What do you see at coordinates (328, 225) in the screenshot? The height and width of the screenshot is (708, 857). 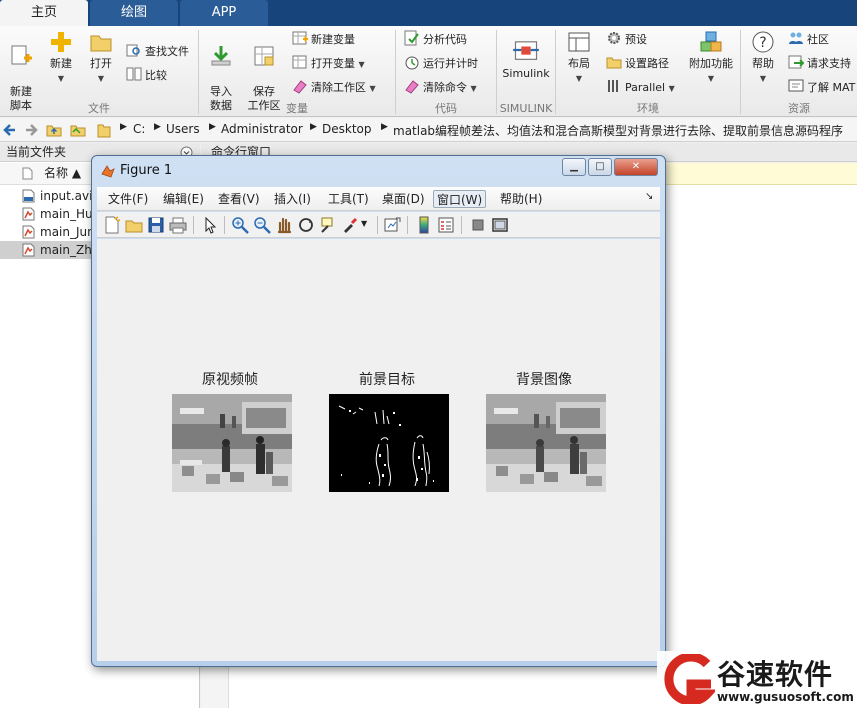 I see `data-cursor-icon` at bounding box center [328, 225].